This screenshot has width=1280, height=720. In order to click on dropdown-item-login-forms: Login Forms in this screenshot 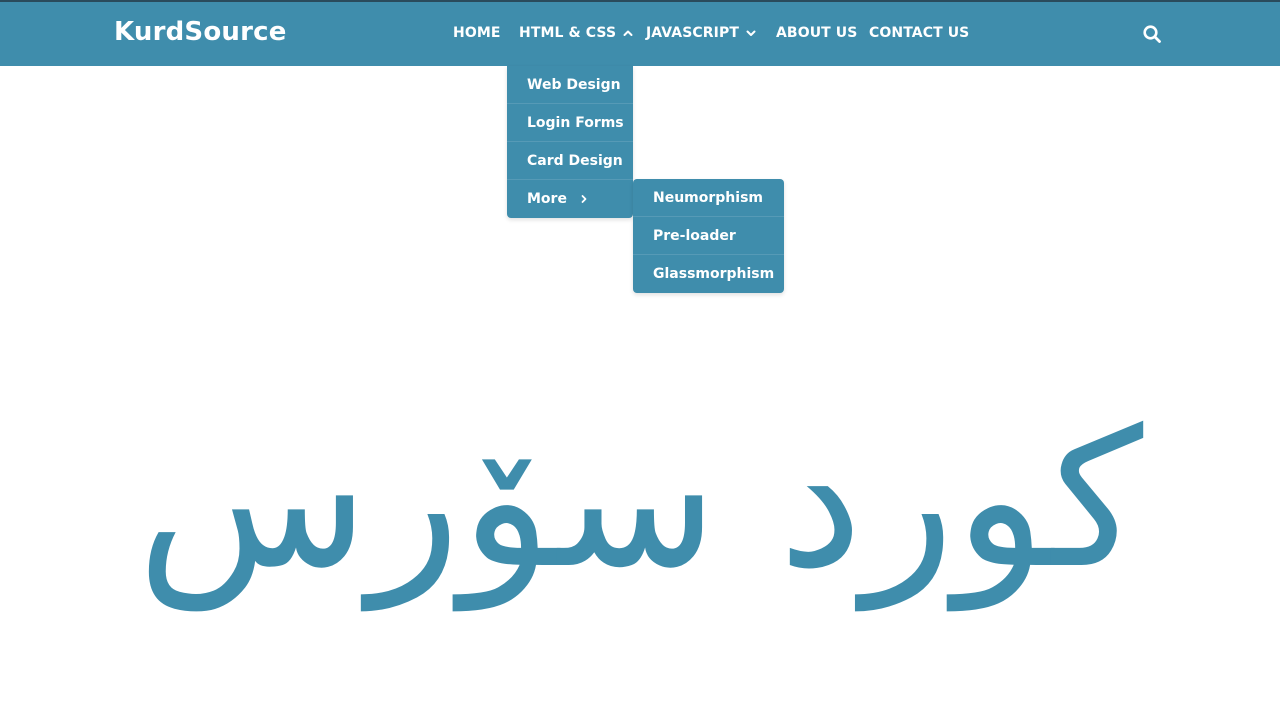, I will do `click(570, 123)`.